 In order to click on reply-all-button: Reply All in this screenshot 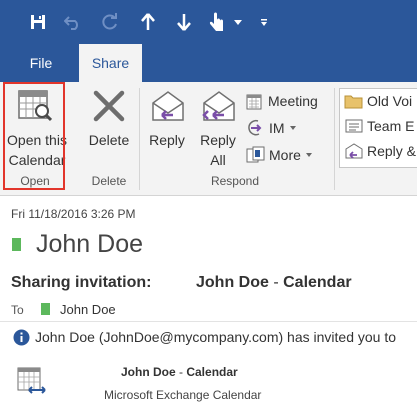, I will do `click(218, 127)`.